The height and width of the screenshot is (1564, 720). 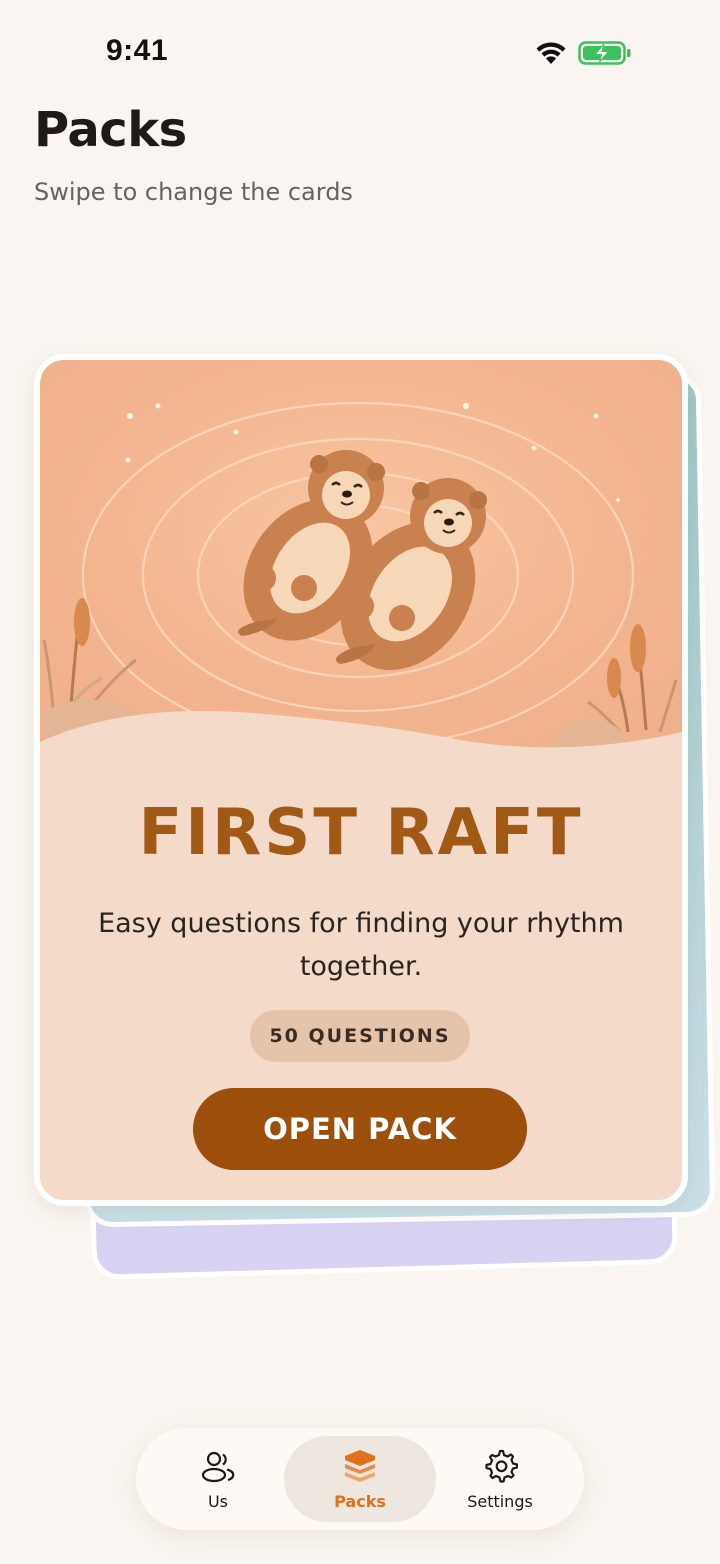 What do you see at coordinates (604, 53) in the screenshot?
I see `battery-charging-icon` at bounding box center [604, 53].